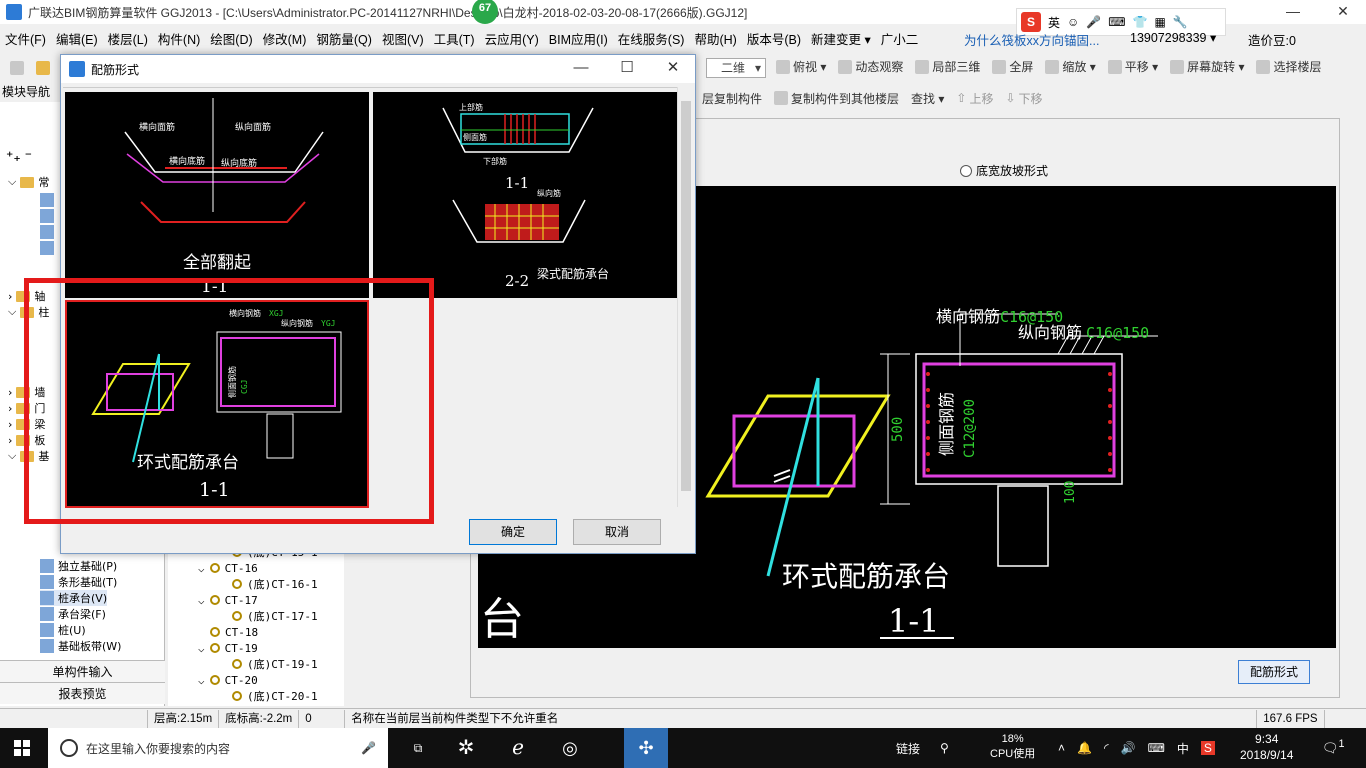  Describe the element at coordinates (947, 66) in the screenshot. I see `local-3d-button: 局部三维` at that location.